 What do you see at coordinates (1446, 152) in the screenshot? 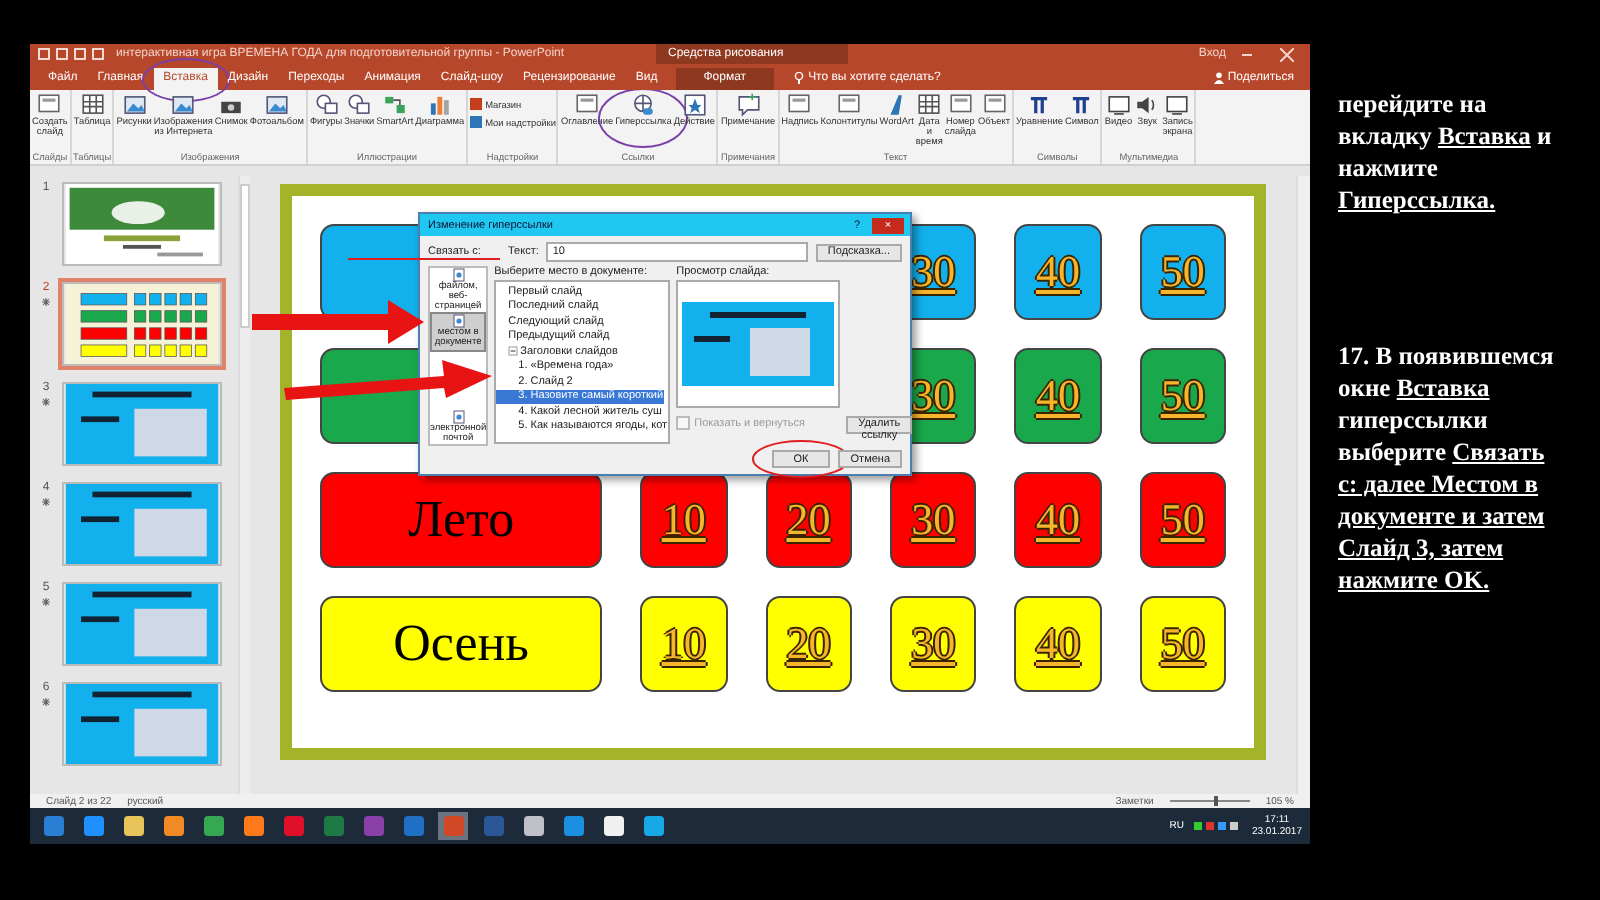
I see `instruction-paragraph: перейдите на вкладку Вставка и нажмите Гиперссылка.` at bounding box center [1446, 152].